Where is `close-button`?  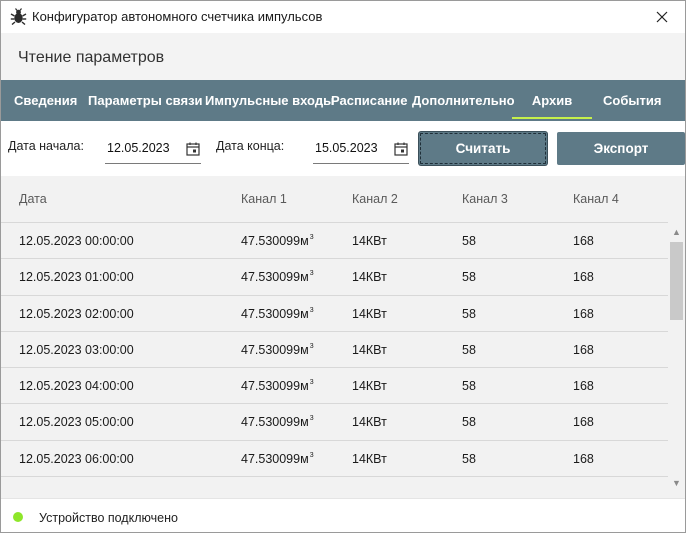 close-button is located at coordinates (662, 16).